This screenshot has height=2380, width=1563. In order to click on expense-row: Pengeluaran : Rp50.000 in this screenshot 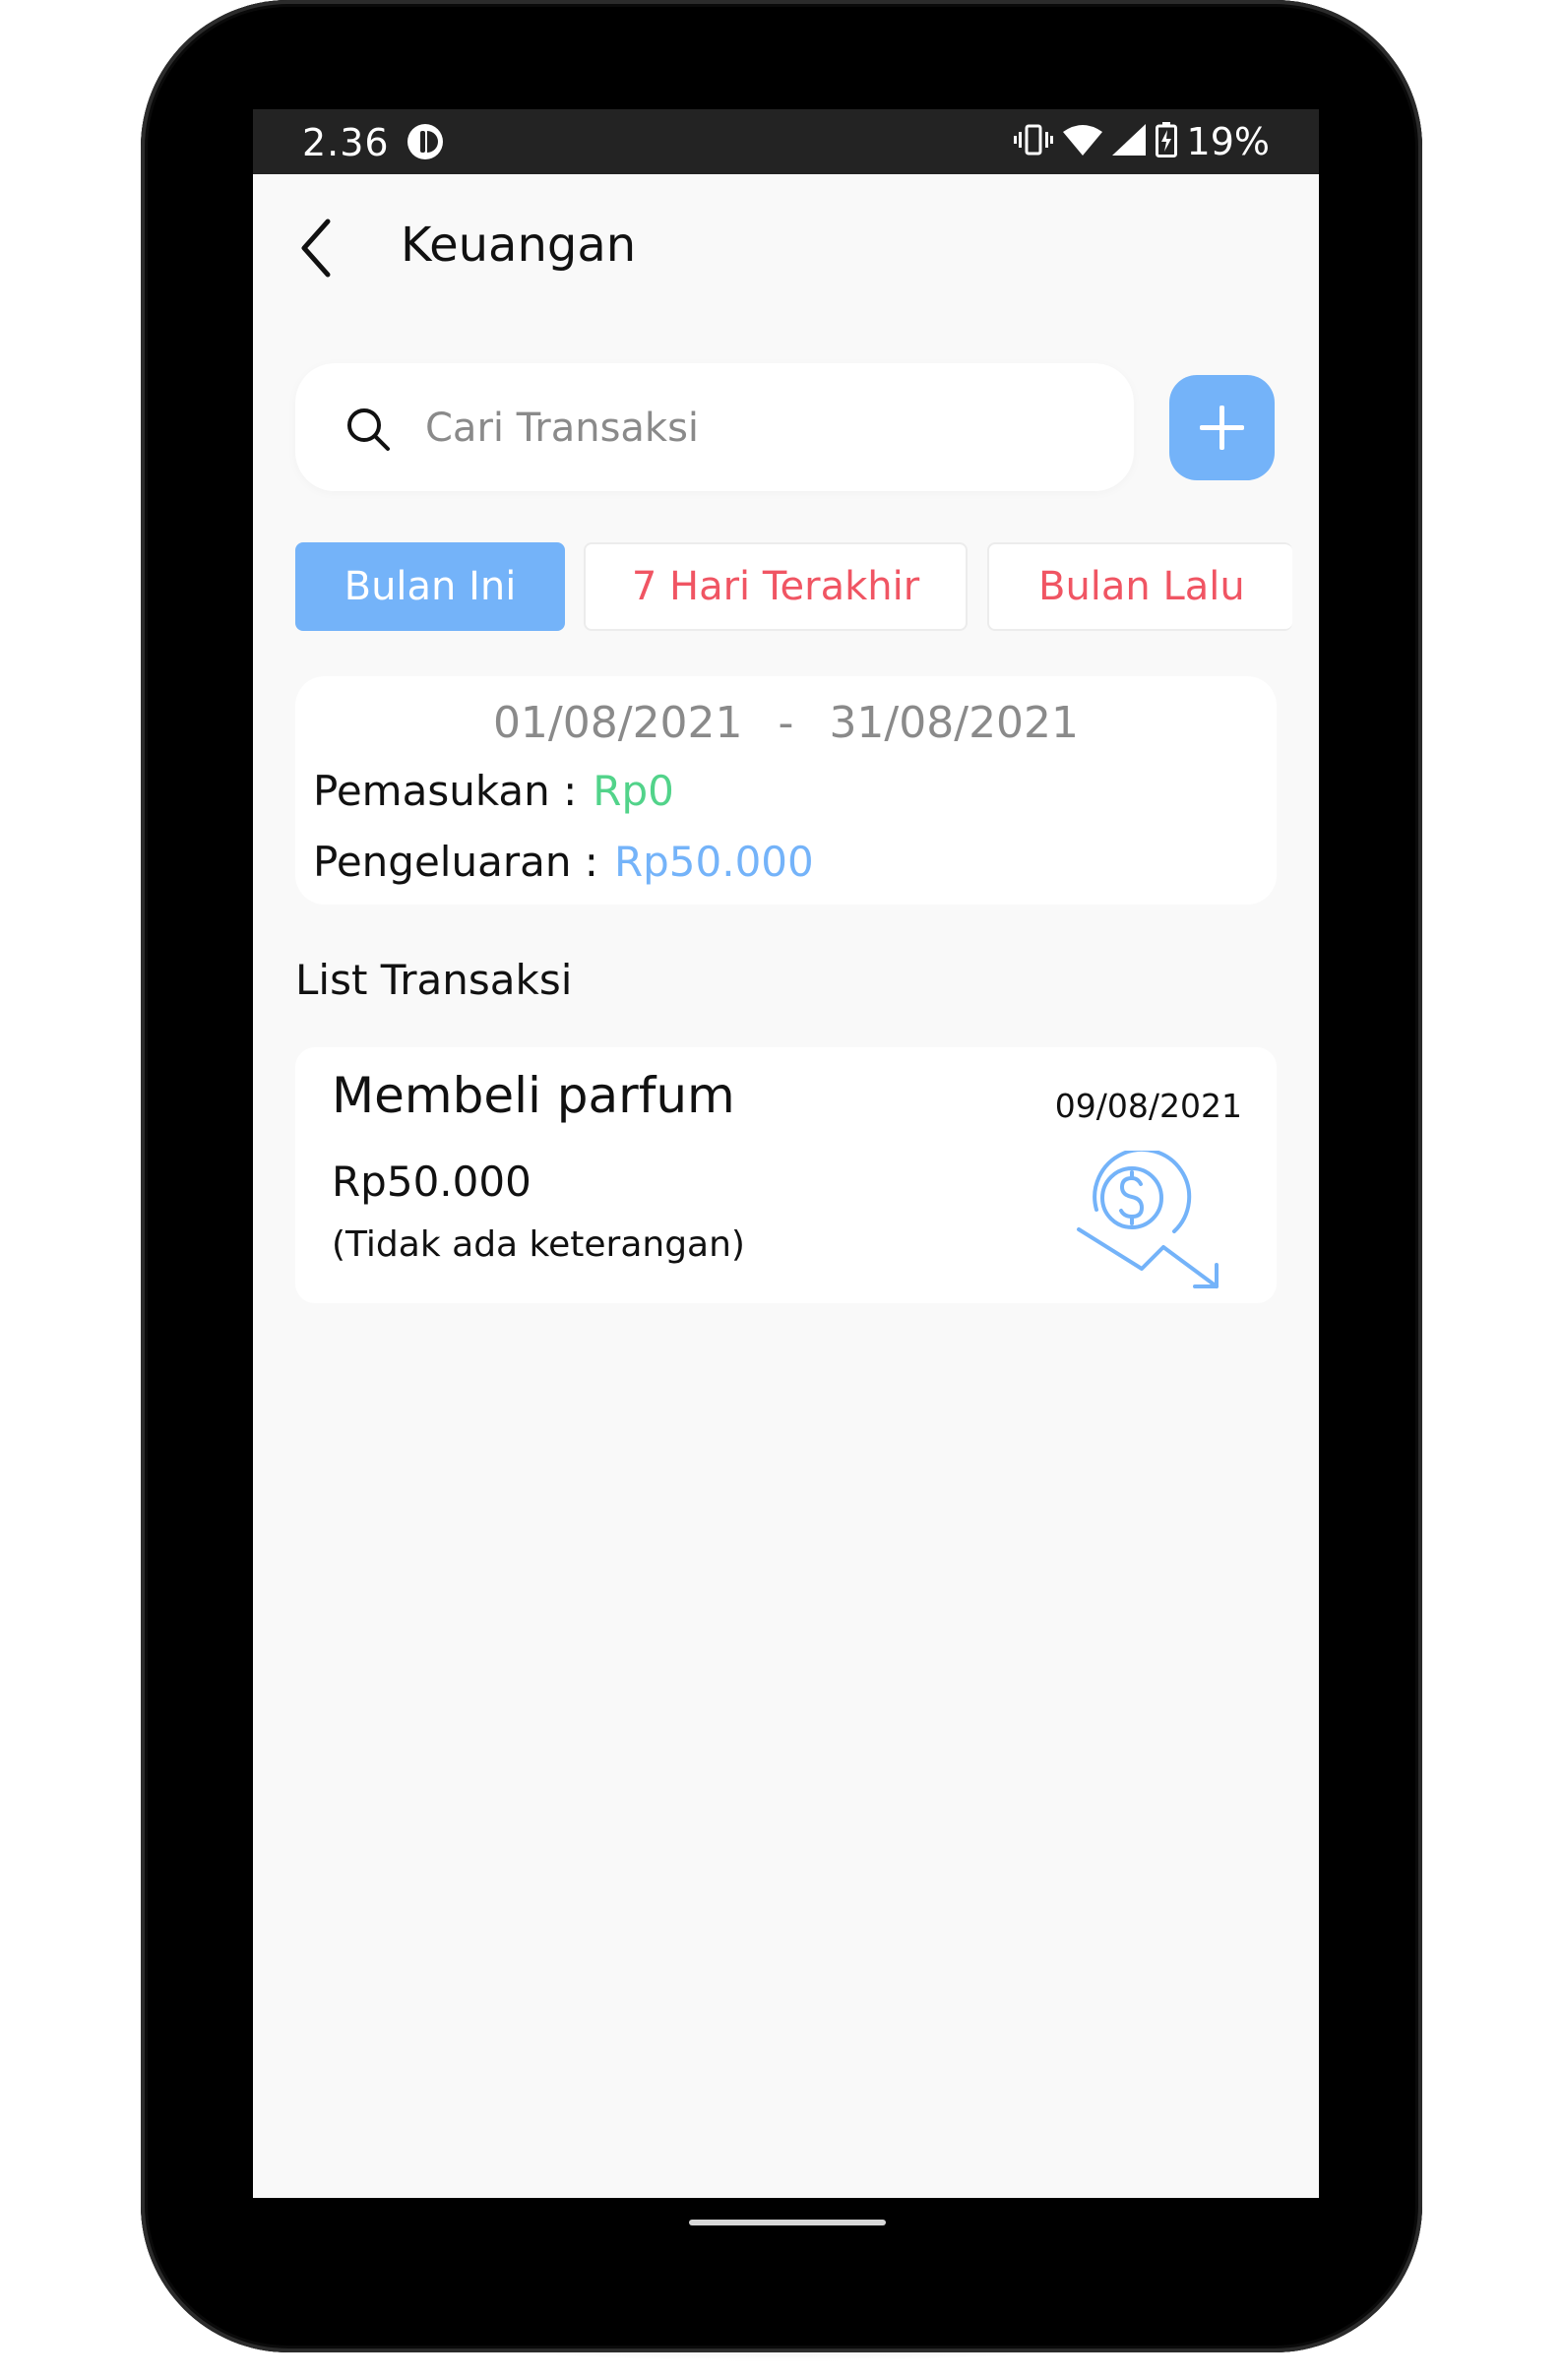, I will do `click(563, 862)`.